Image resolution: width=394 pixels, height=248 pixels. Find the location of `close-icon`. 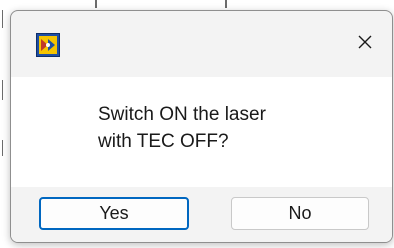

close-icon is located at coordinates (365, 44).